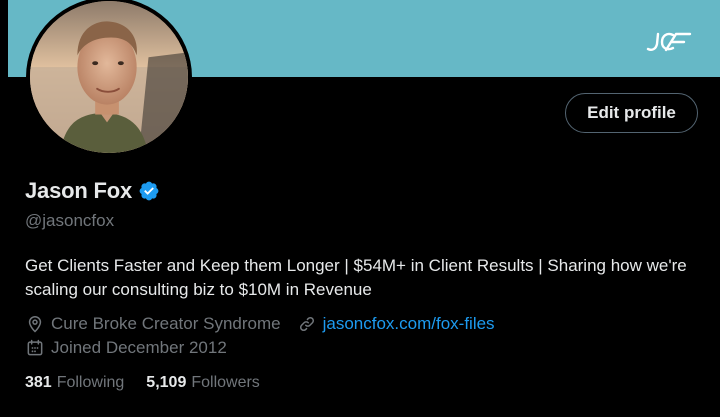  I want to click on followers-count: 5,109, so click(166, 382).